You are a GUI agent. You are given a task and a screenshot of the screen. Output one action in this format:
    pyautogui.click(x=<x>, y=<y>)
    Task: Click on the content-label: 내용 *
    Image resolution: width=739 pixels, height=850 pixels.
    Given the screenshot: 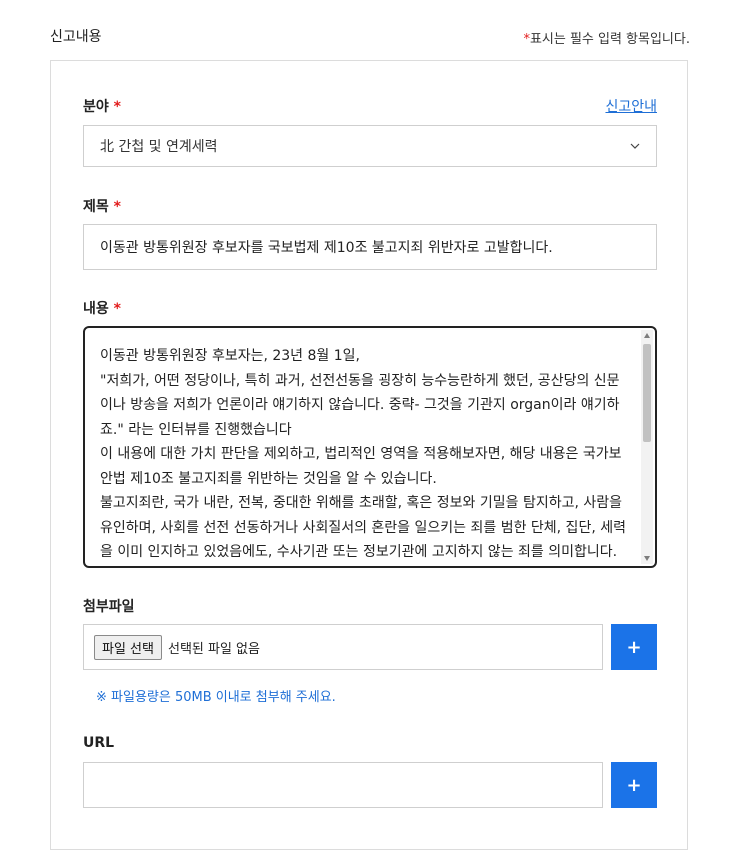 What is the action you would take?
    pyautogui.click(x=102, y=308)
    